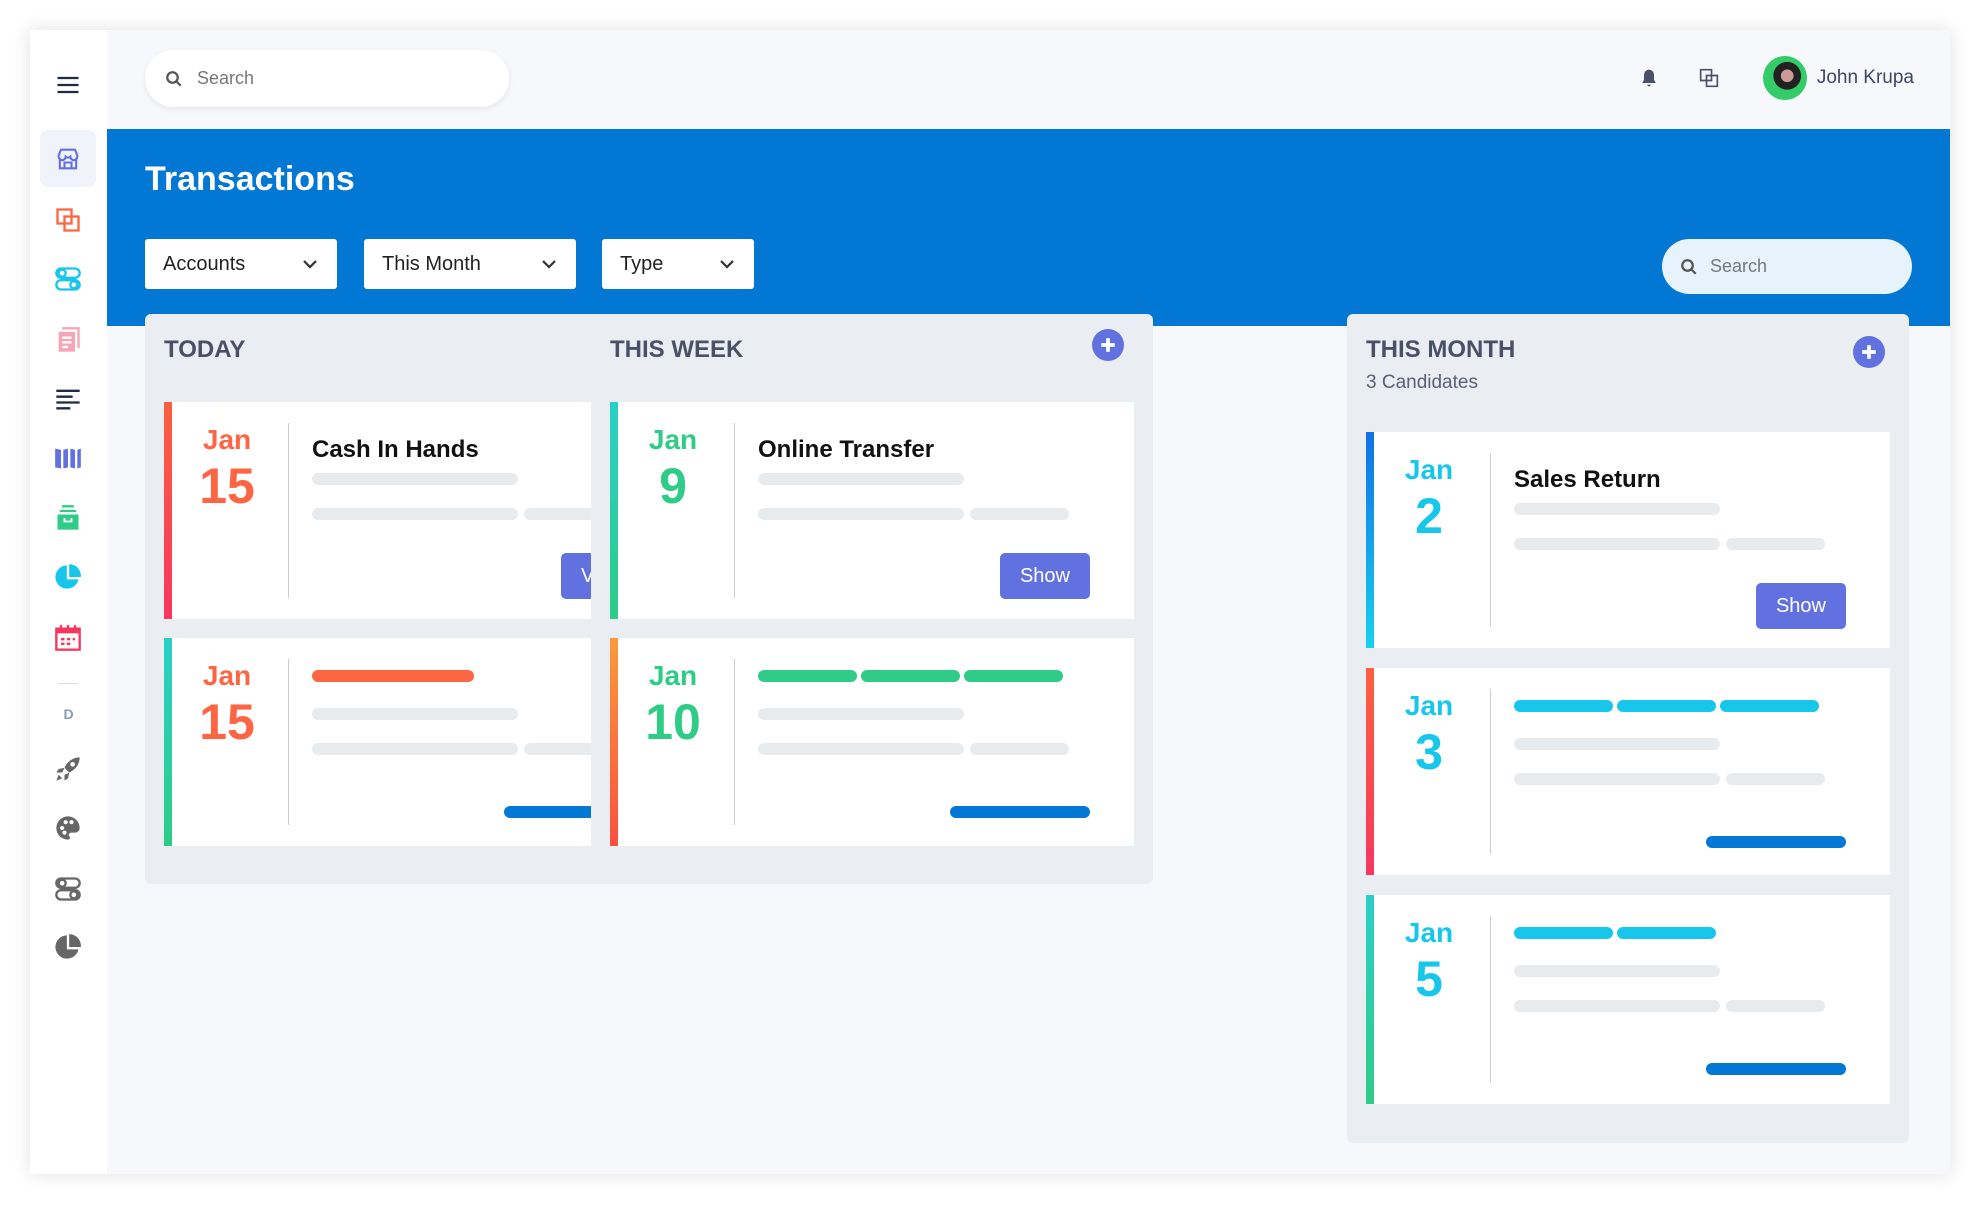 The width and height of the screenshot is (1980, 1205). Describe the element at coordinates (68, 602) in the screenshot. I see `sidebar: D` at that location.